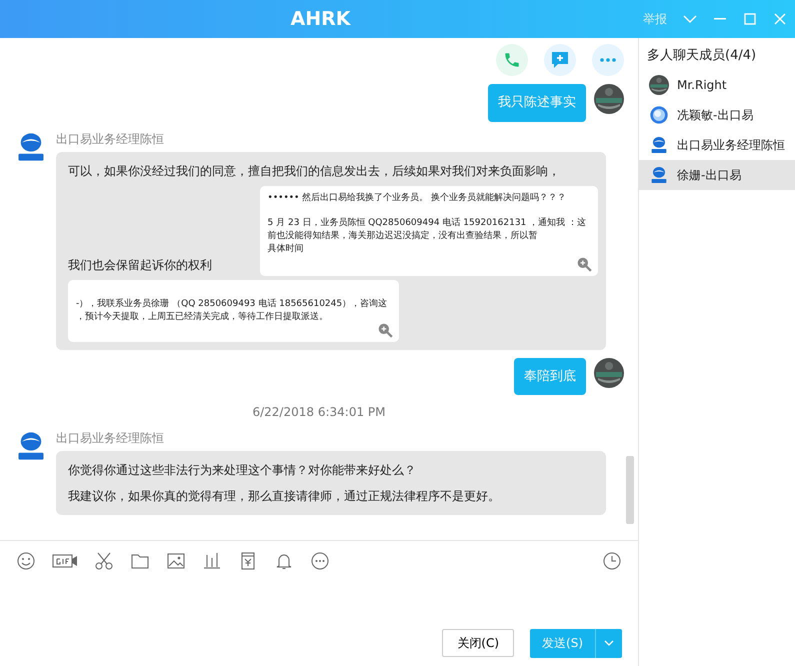  What do you see at coordinates (176, 561) in the screenshot?
I see `image-icon` at bounding box center [176, 561].